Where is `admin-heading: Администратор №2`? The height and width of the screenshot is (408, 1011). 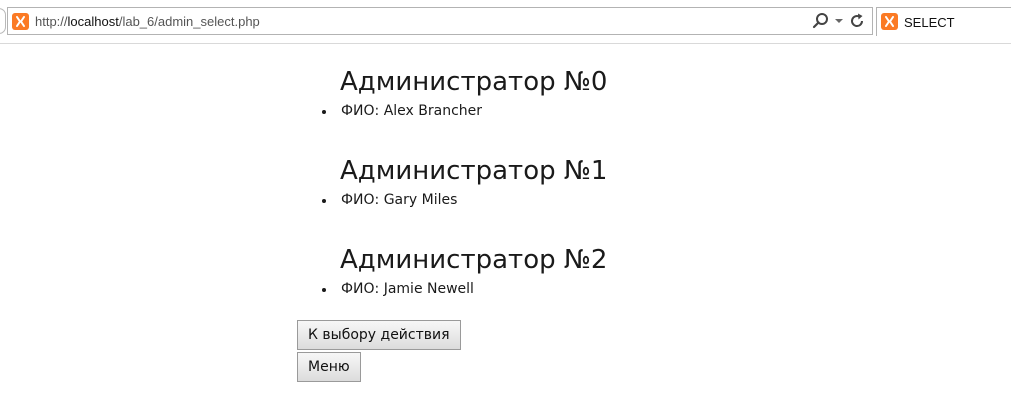 admin-heading: Администратор №2 is located at coordinates (474, 260).